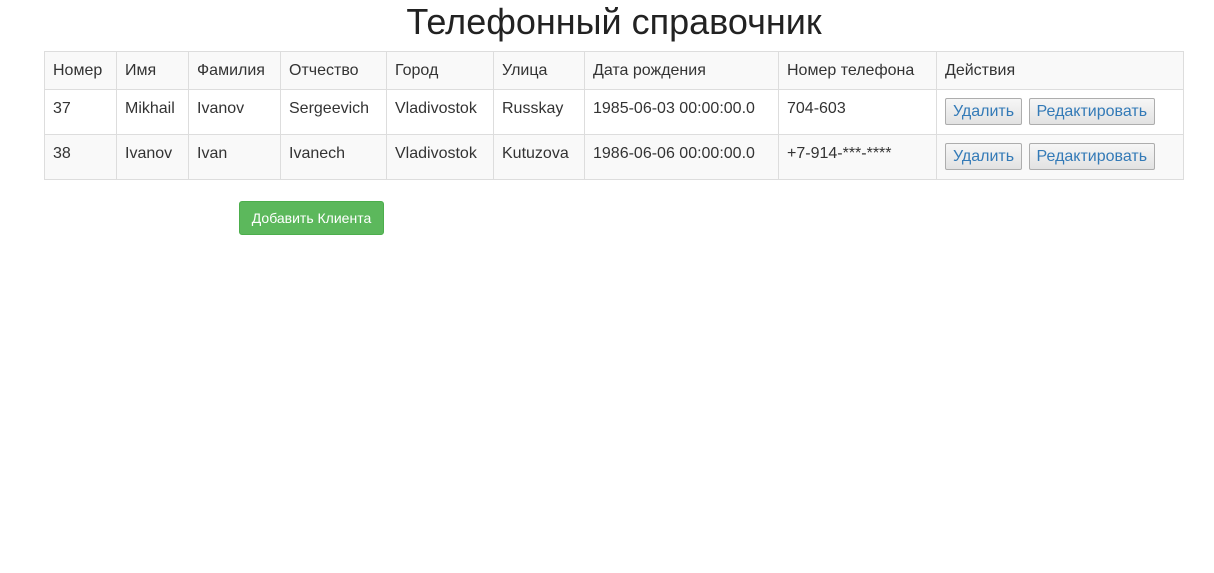  What do you see at coordinates (857, 112) in the screenshot?
I see `cell-phone: 704-603` at bounding box center [857, 112].